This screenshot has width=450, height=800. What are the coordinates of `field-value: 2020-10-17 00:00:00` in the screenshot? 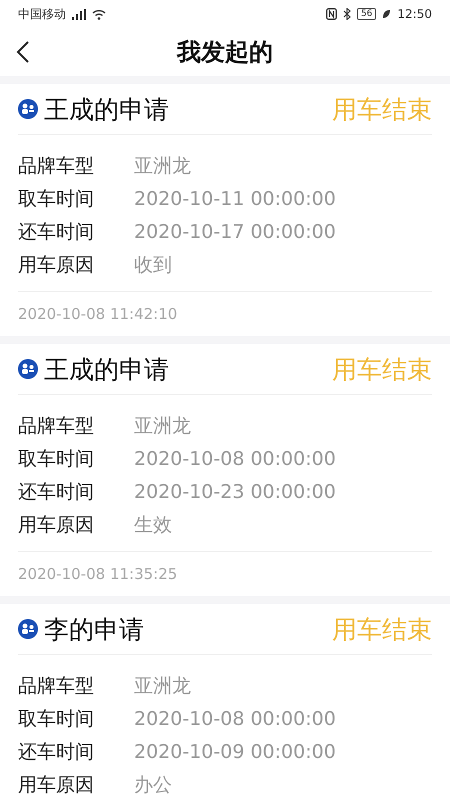 It's located at (235, 231).